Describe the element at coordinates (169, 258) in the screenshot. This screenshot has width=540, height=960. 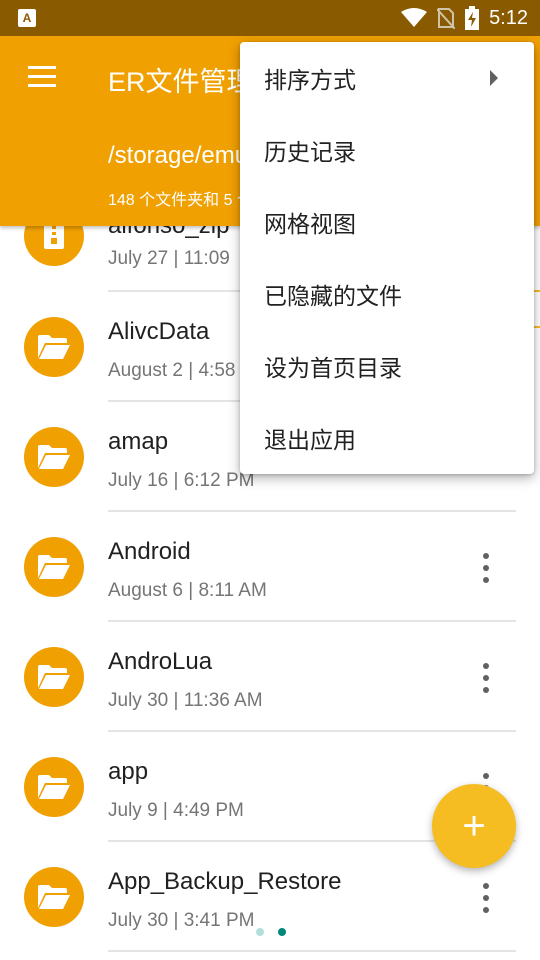
I see `file-date: July 27 | 11:09` at that location.